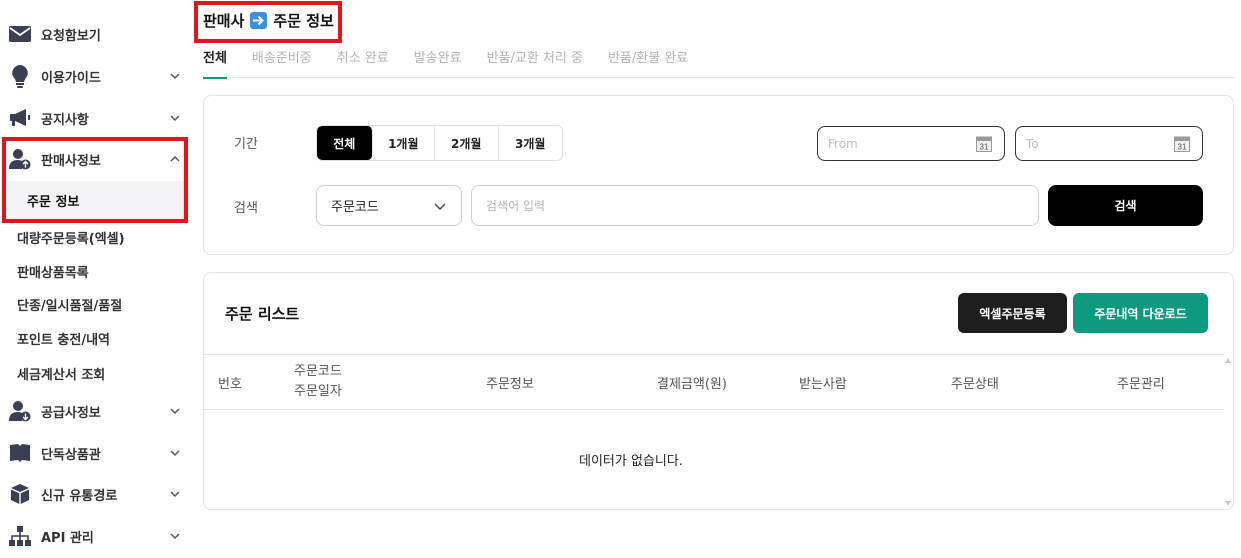  What do you see at coordinates (718, 63) in the screenshot?
I see `status-tabs: 전체 배송준비중 취소 완료 발송완료 반품/교환 처리 중 반품/환불 완료` at bounding box center [718, 63].